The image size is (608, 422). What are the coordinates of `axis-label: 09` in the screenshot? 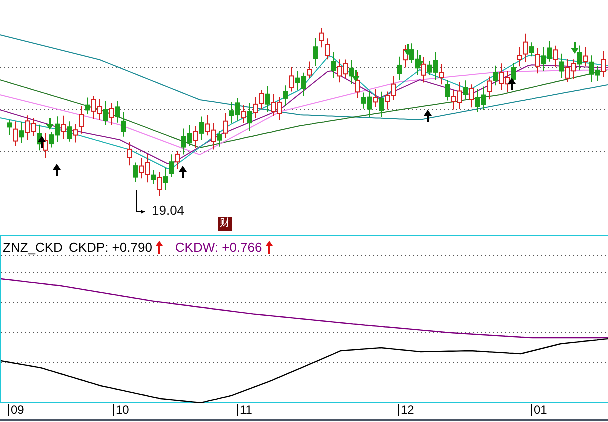 It's located at (16, 410).